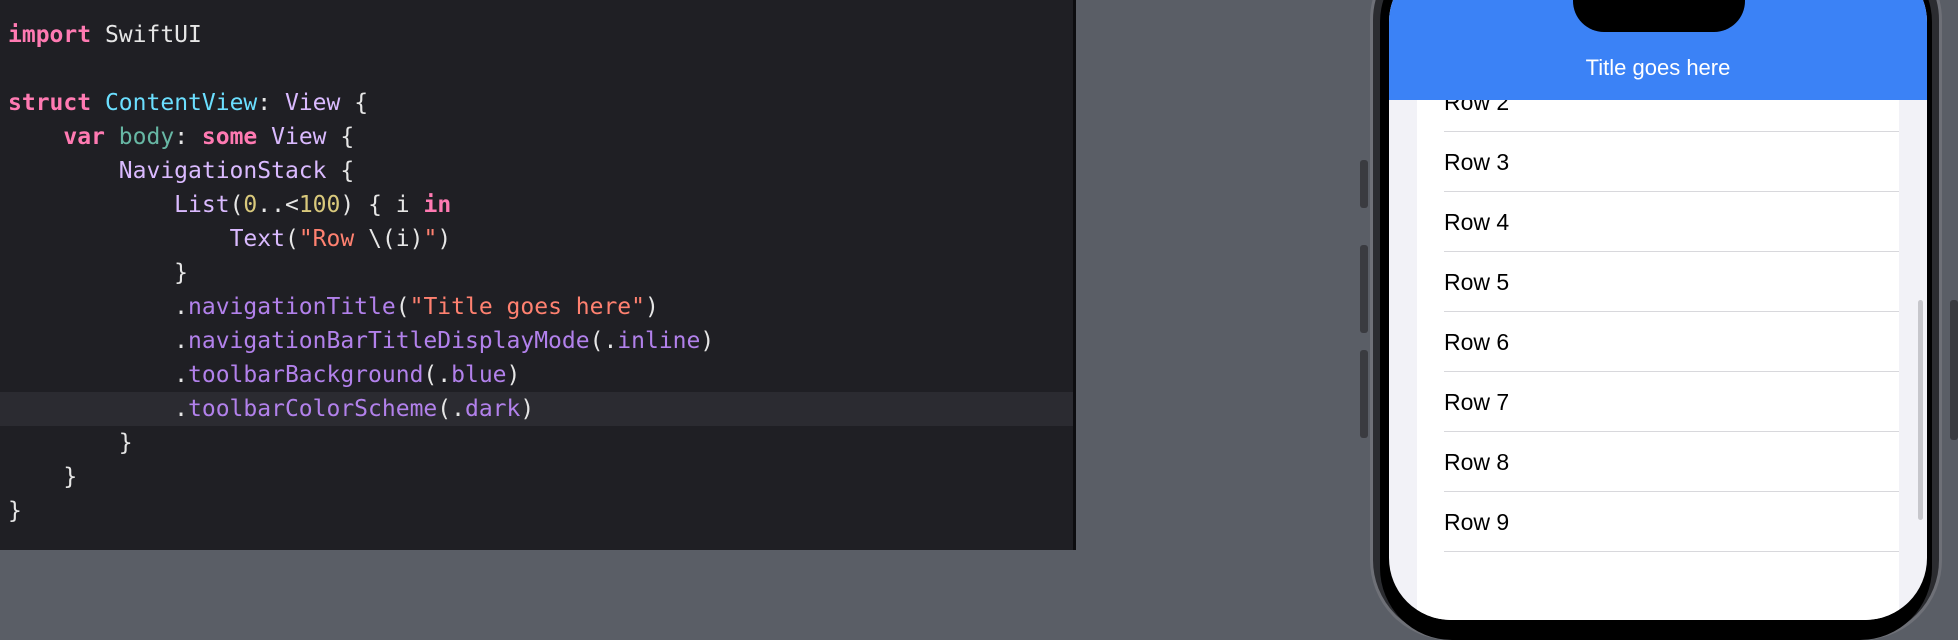 The height and width of the screenshot is (640, 1958). What do you see at coordinates (1658, 50) in the screenshot?
I see `navigation-bar: Title goes here` at bounding box center [1658, 50].